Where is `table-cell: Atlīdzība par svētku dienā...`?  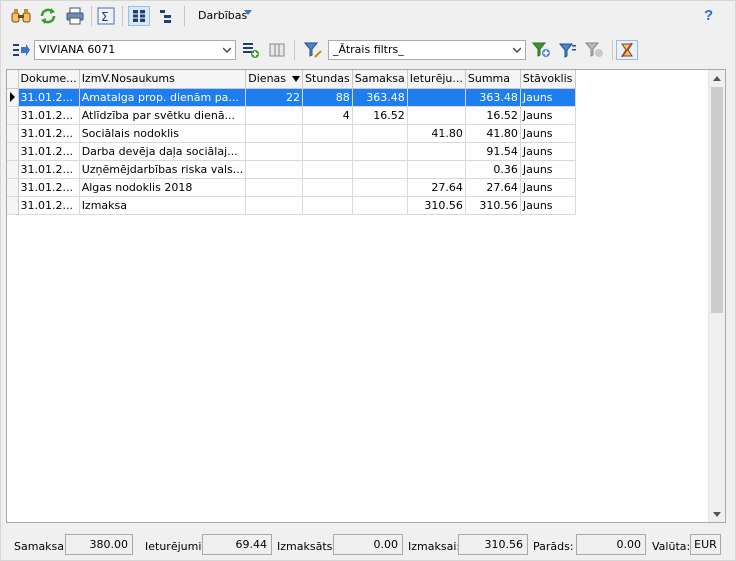 table-cell: Atlīdzība par svētku dienā... is located at coordinates (163, 115).